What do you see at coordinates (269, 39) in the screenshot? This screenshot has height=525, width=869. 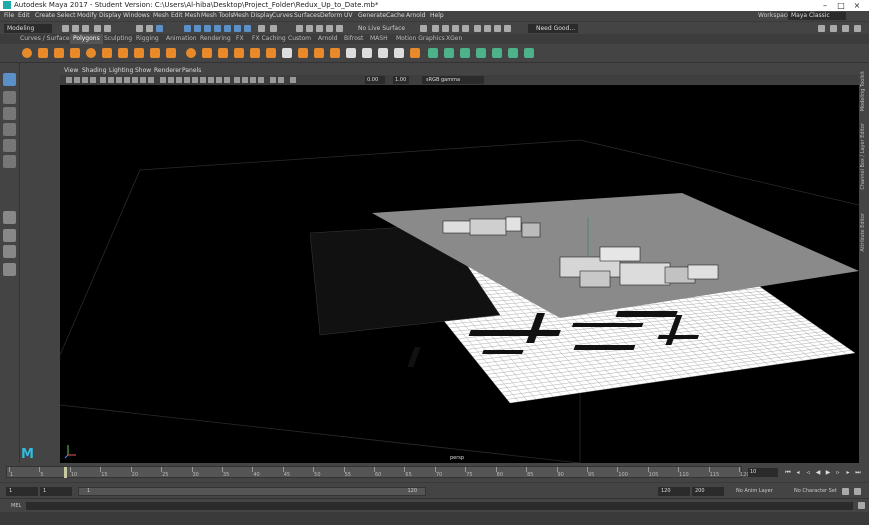 I see `tab-fx-caching: FX Caching` at bounding box center [269, 39].